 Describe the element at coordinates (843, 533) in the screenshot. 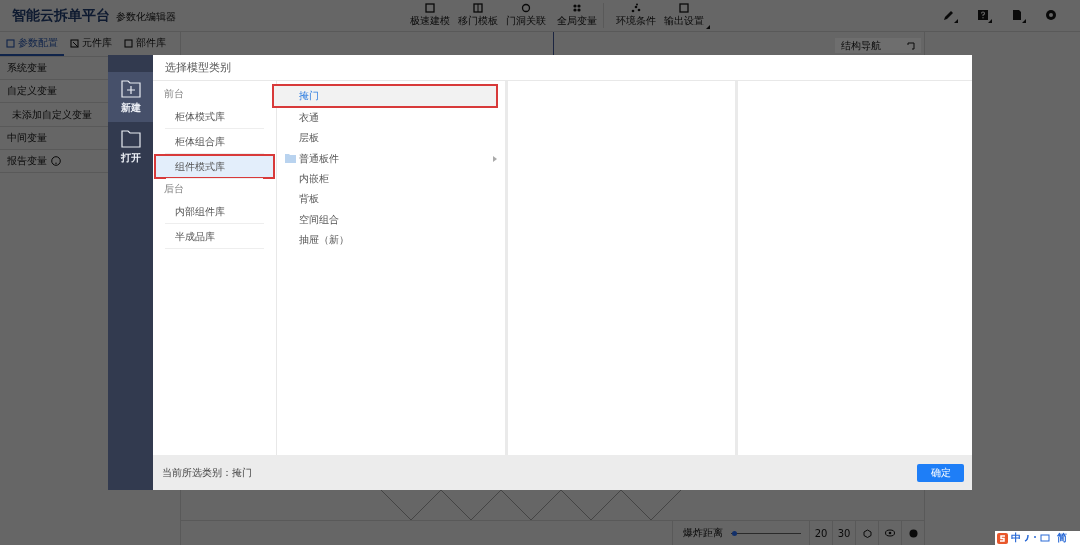

I see `distance-preset-button: 30` at that location.